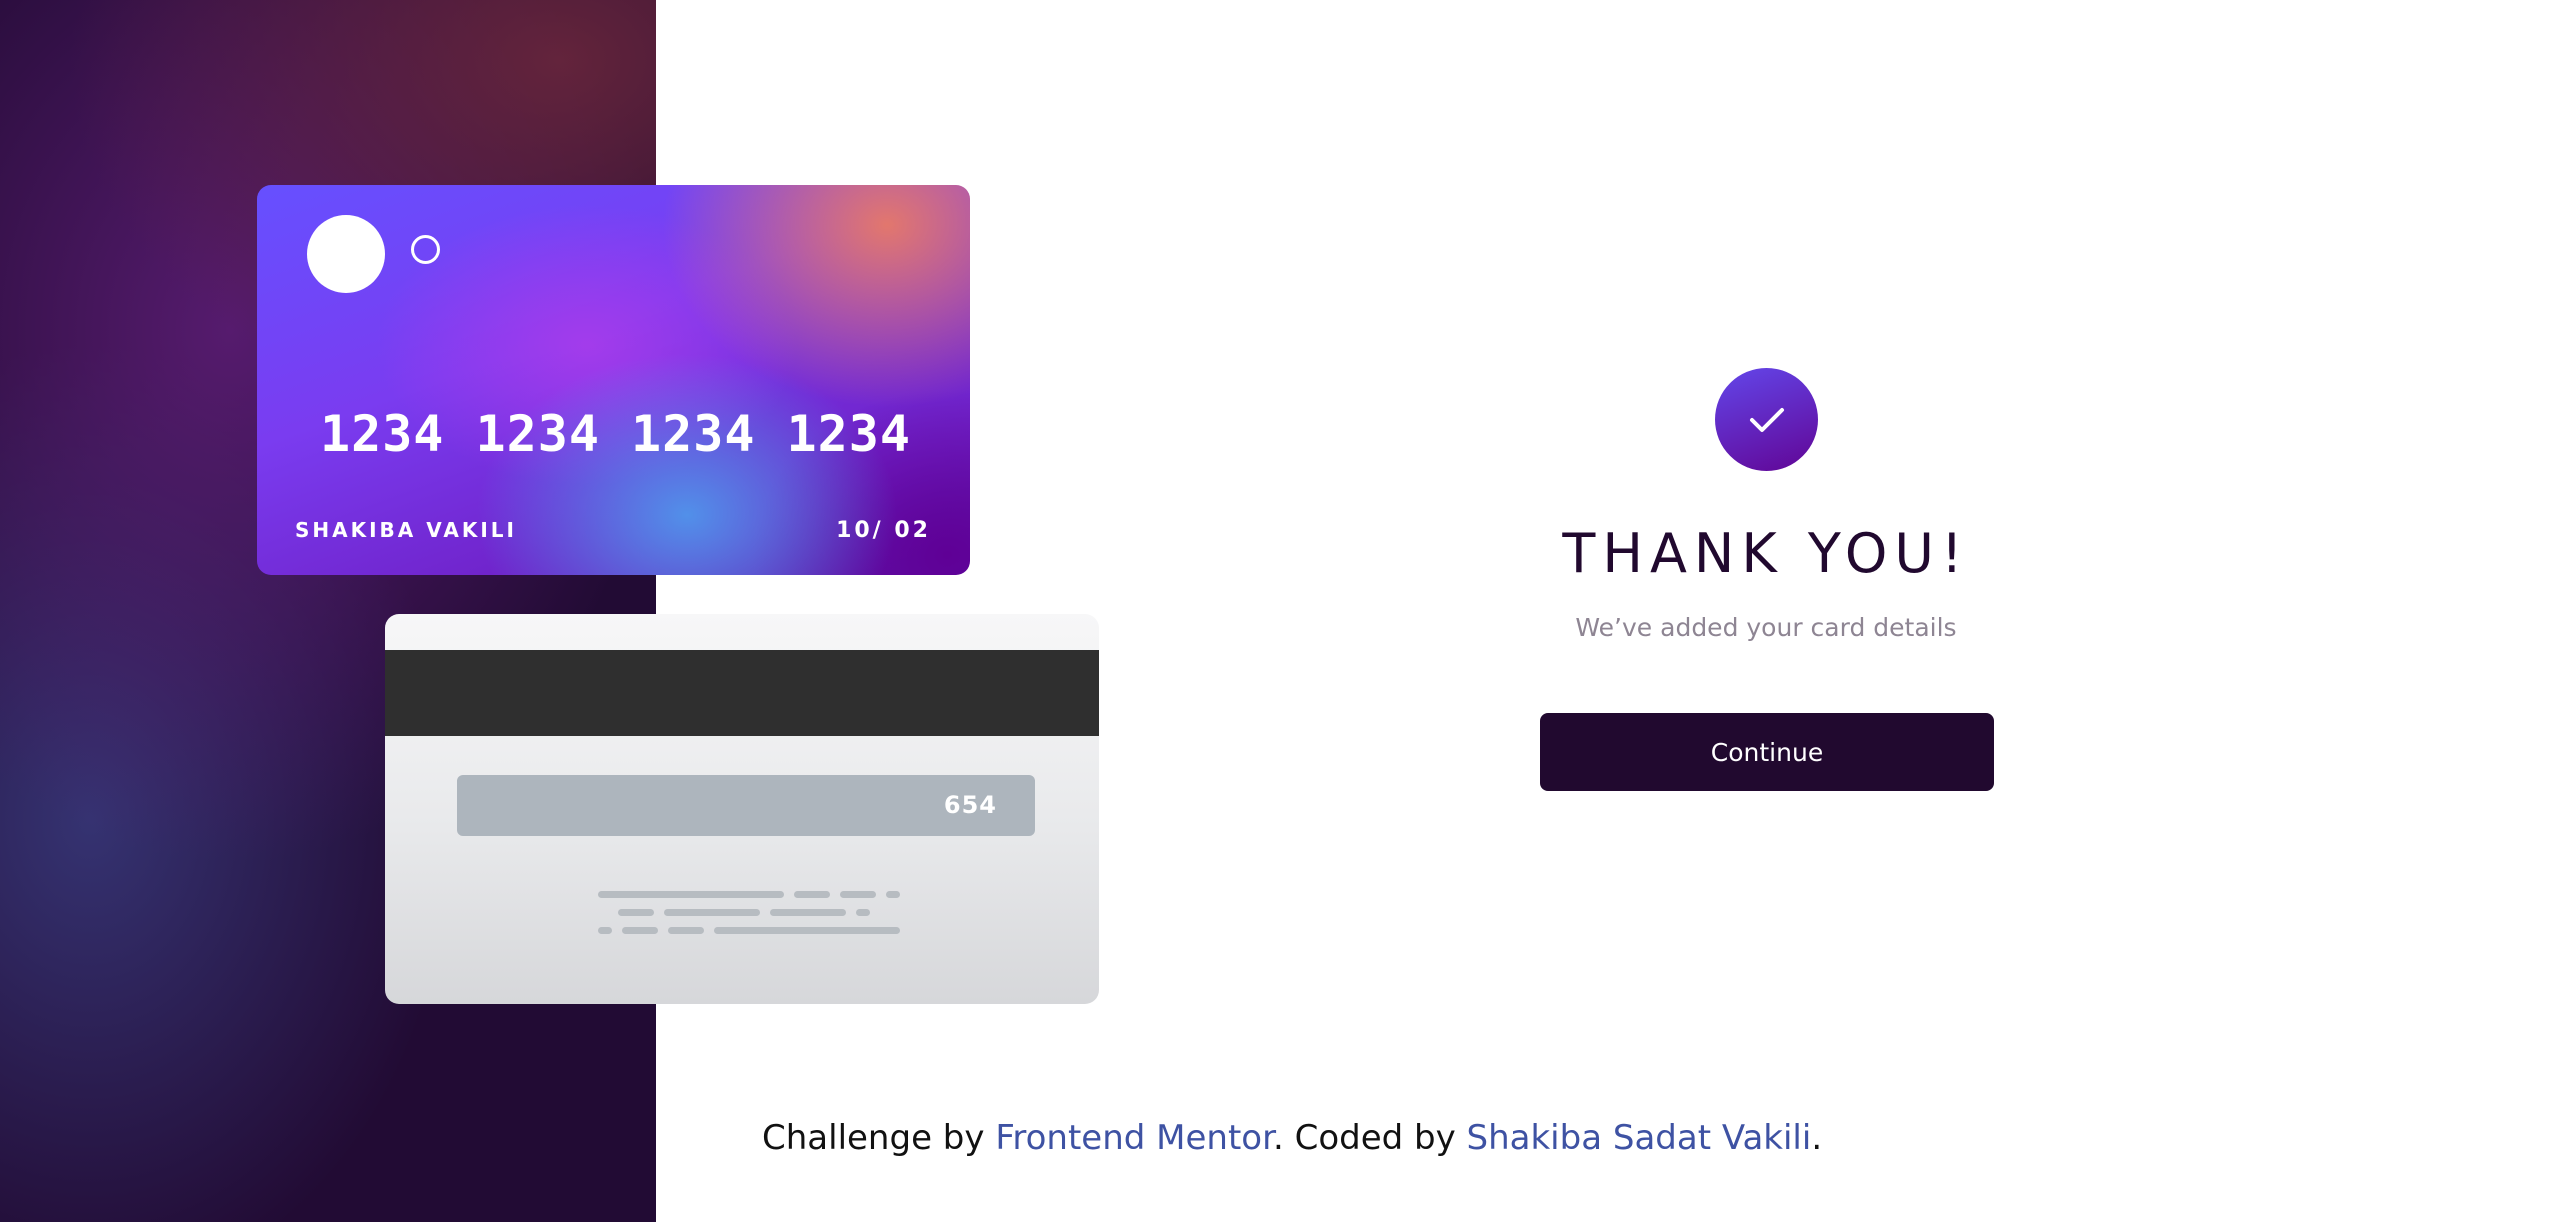 This screenshot has height=1224, width=2563. What do you see at coordinates (1639, 1138) in the screenshot?
I see `author-link: Shakiba Sadat Vakili` at bounding box center [1639, 1138].